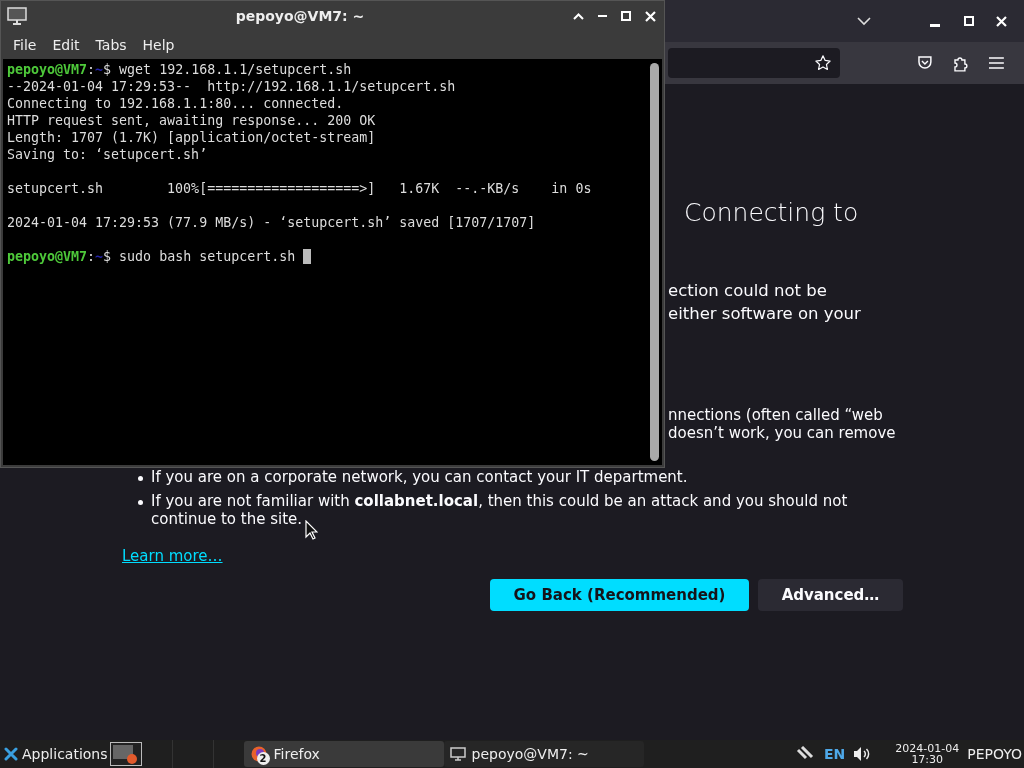 This screenshot has height=768, width=1024. What do you see at coordinates (300, 16) in the screenshot?
I see `window-title: pepoyo@VM7: ~` at bounding box center [300, 16].